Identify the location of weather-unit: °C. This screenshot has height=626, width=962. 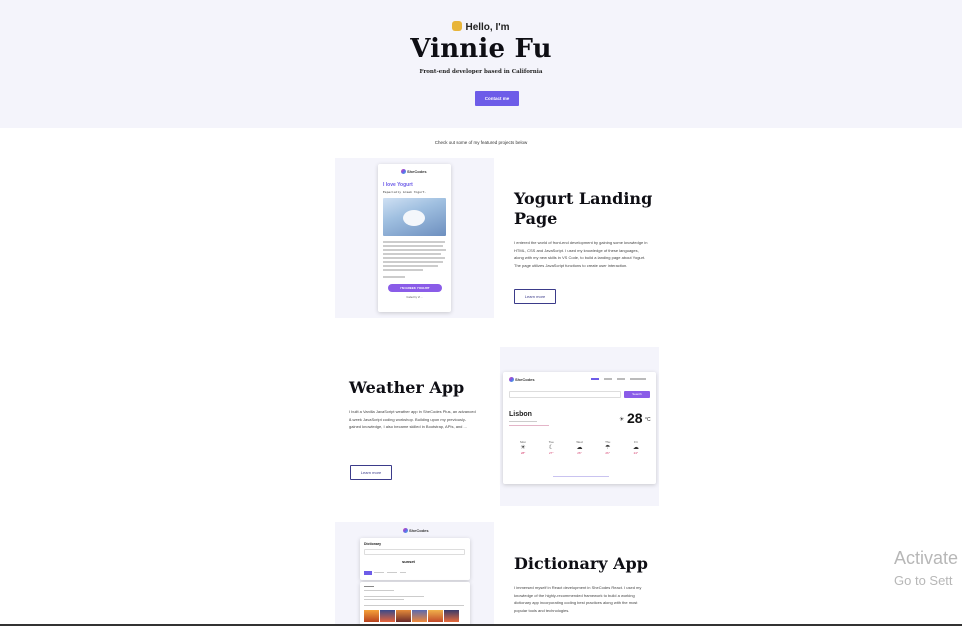
(648, 420).